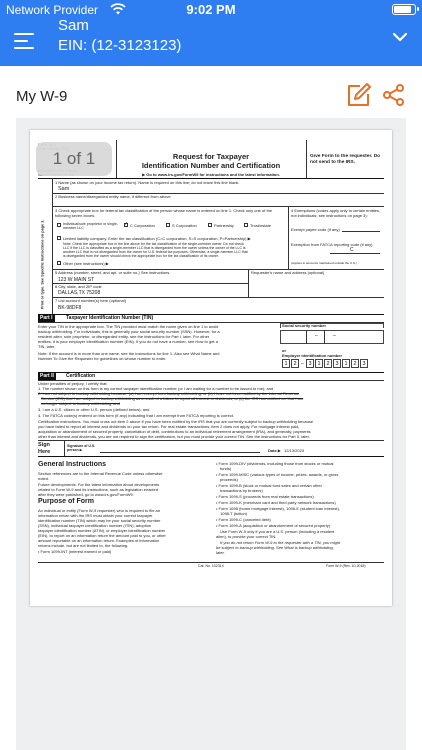 This screenshot has height=750, width=422. Describe the element at coordinates (312, 355) in the screenshot. I see `ein-label: Employer identification number` at that location.